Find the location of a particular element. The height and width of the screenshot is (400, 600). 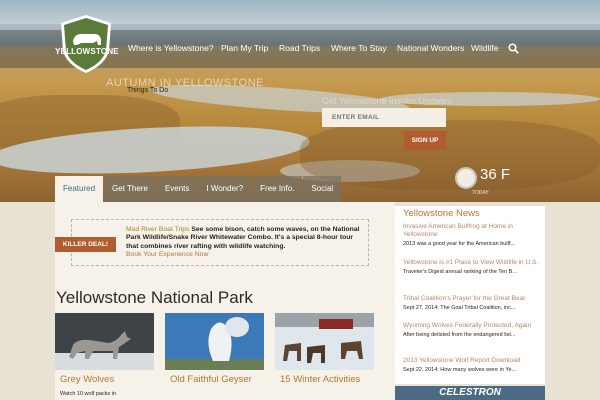

card-old-faithful: Old Faithful Geyser is located at coordinates (214, 356).